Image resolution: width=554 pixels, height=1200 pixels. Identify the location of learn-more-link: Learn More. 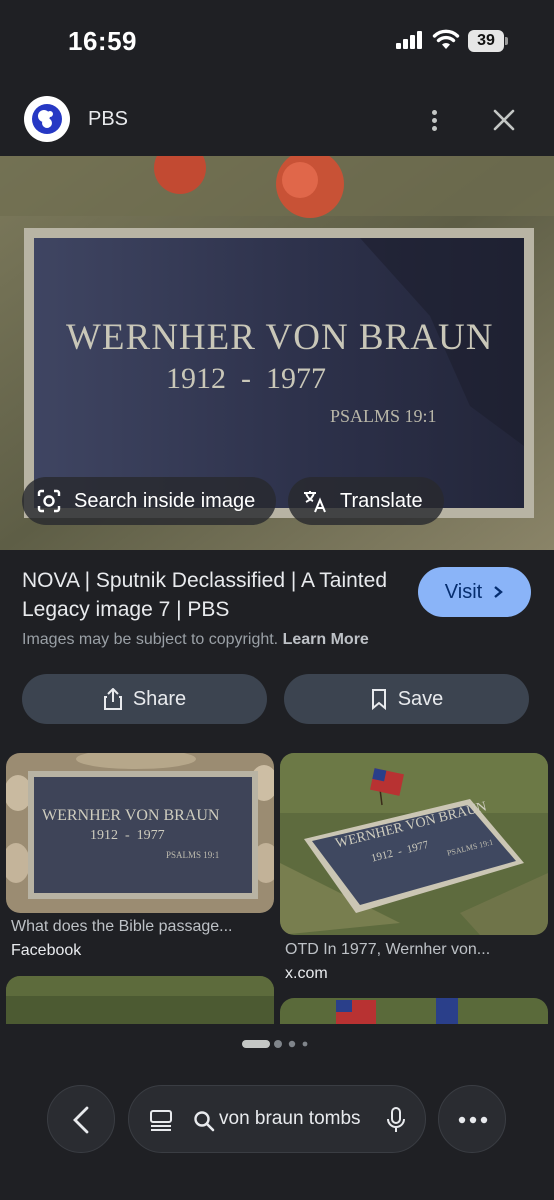
(326, 639).